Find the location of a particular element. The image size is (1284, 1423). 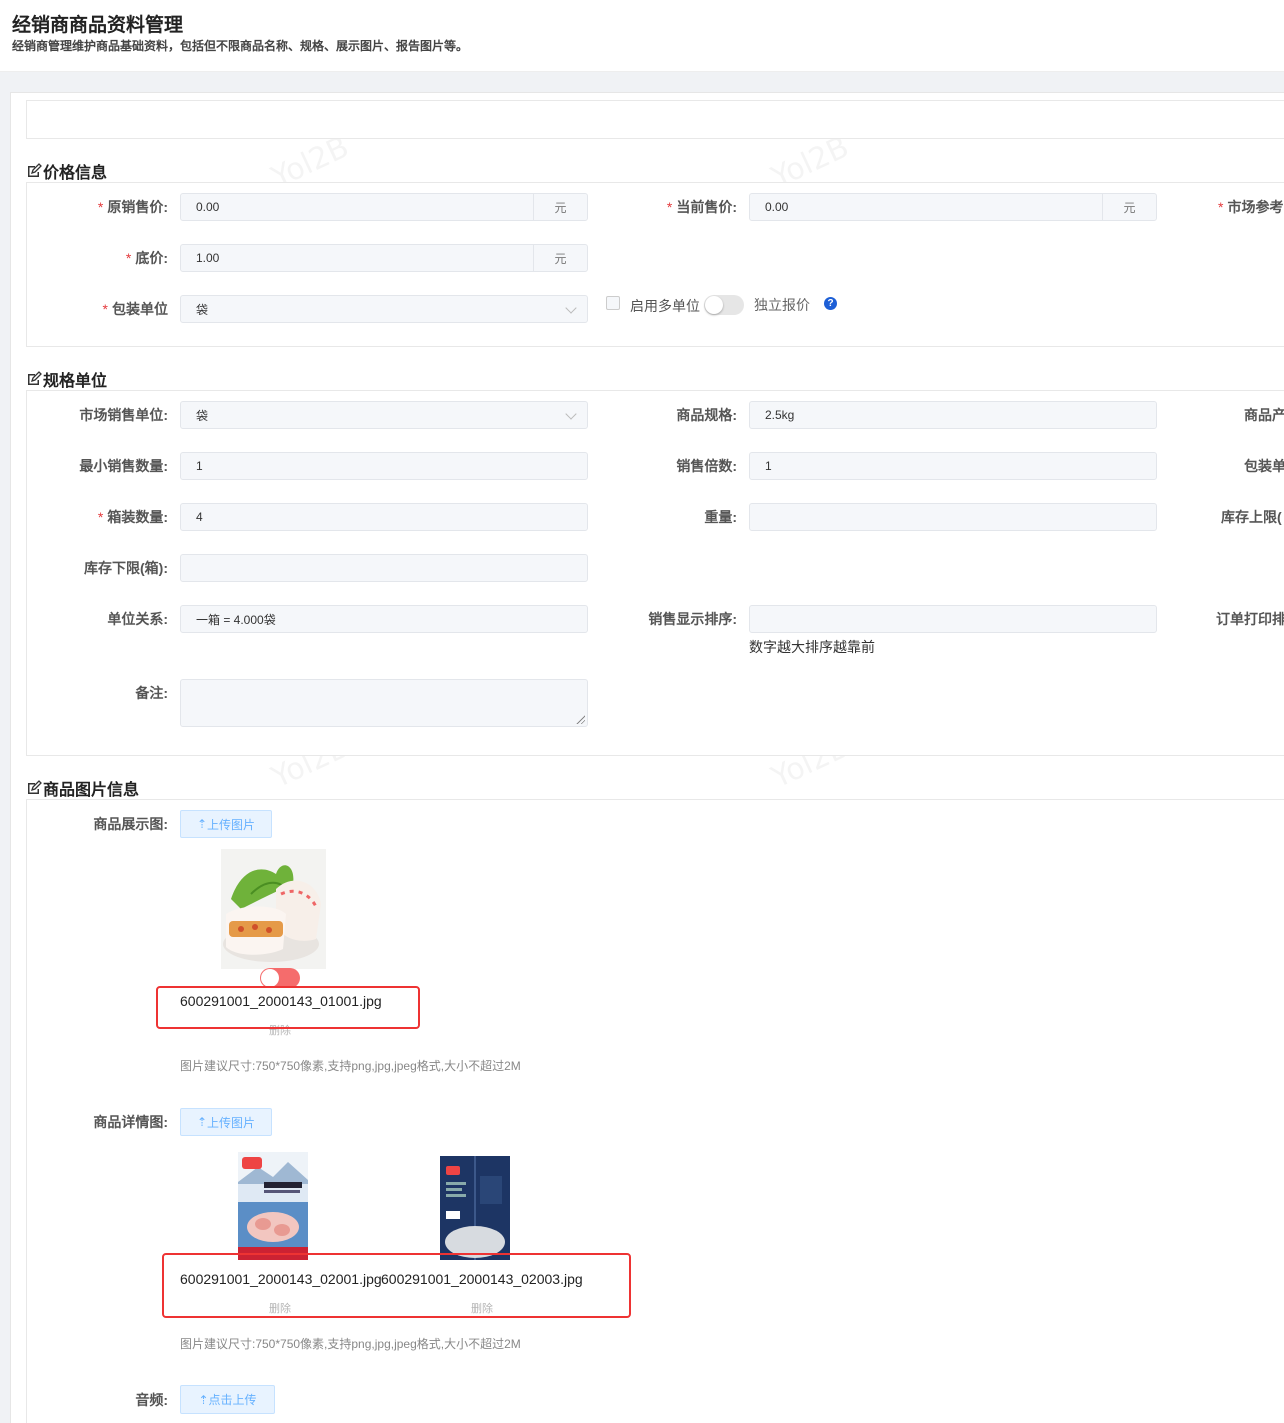

remark-textarea is located at coordinates (384, 703).